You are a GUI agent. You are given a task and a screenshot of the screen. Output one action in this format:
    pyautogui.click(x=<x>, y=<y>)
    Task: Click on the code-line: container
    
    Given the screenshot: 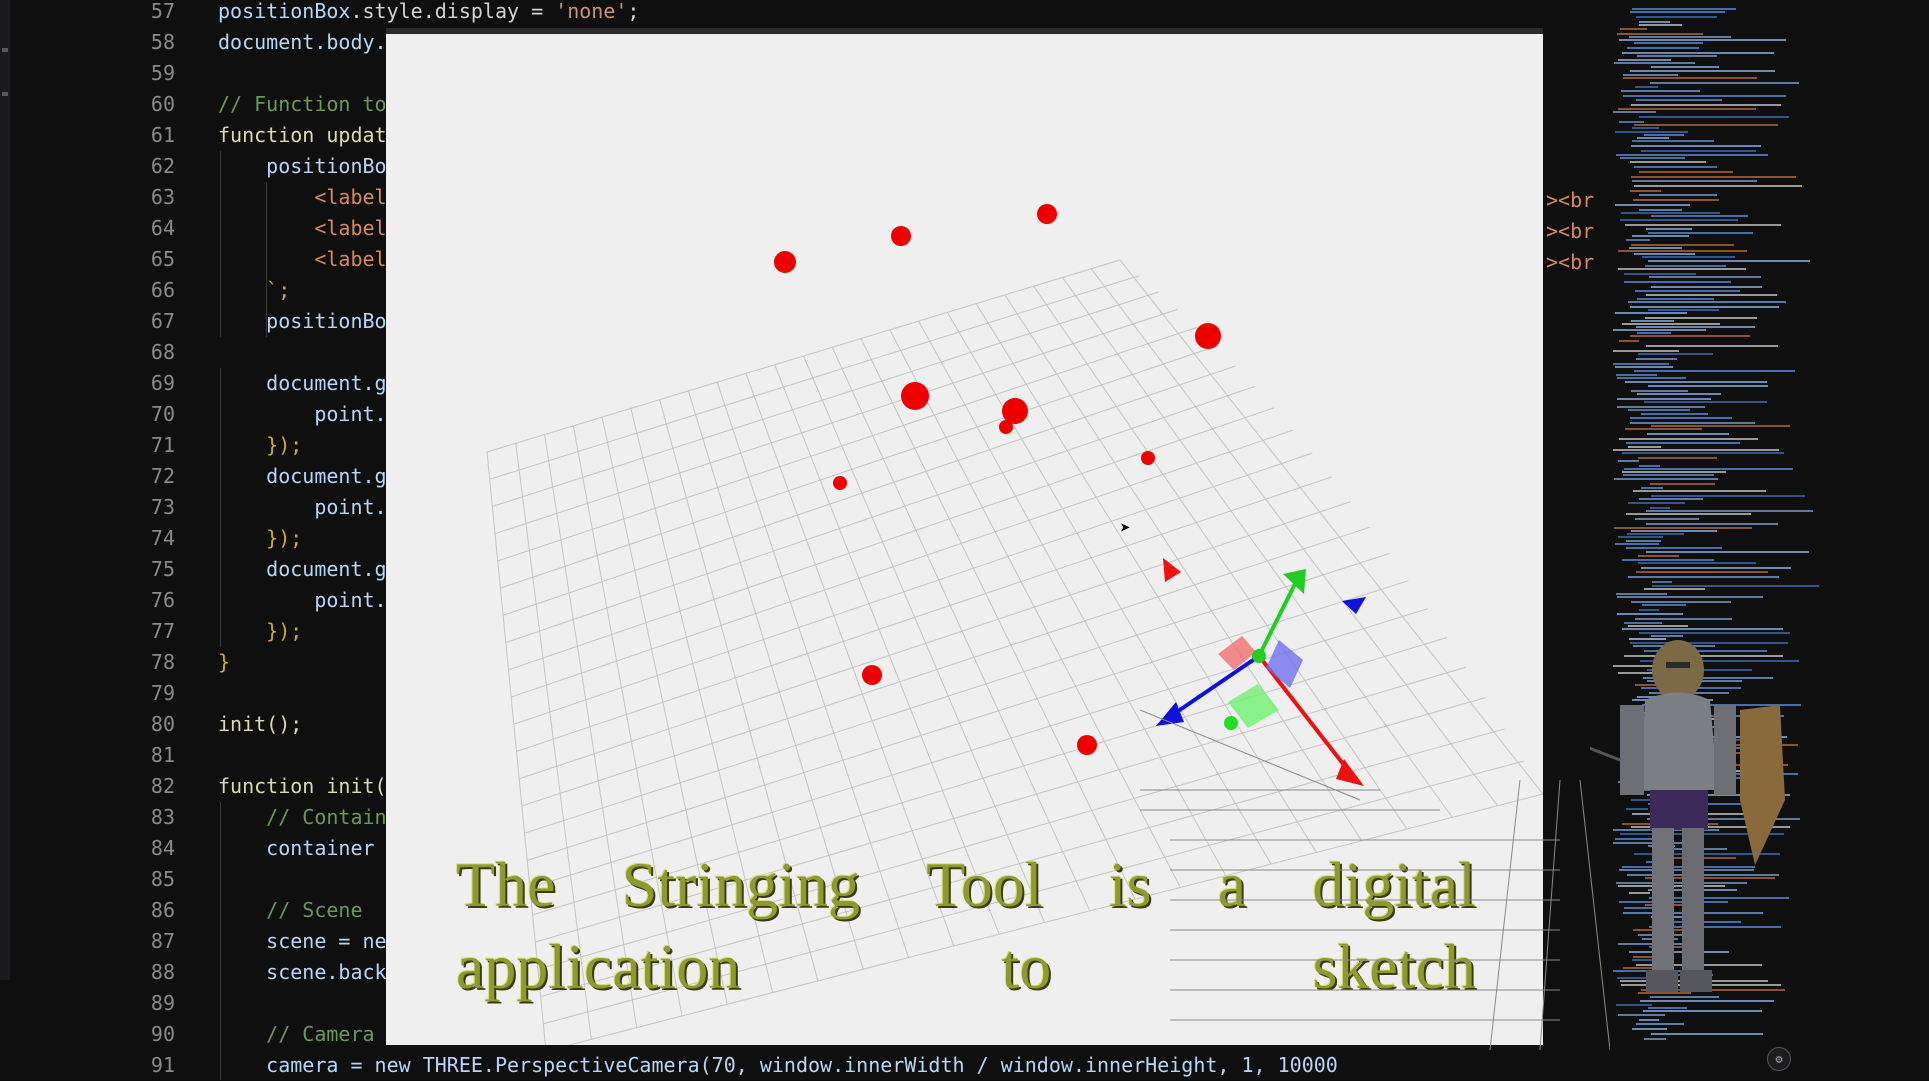 What is the action you would take?
    pyautogui.click(x=296, y=848)
    